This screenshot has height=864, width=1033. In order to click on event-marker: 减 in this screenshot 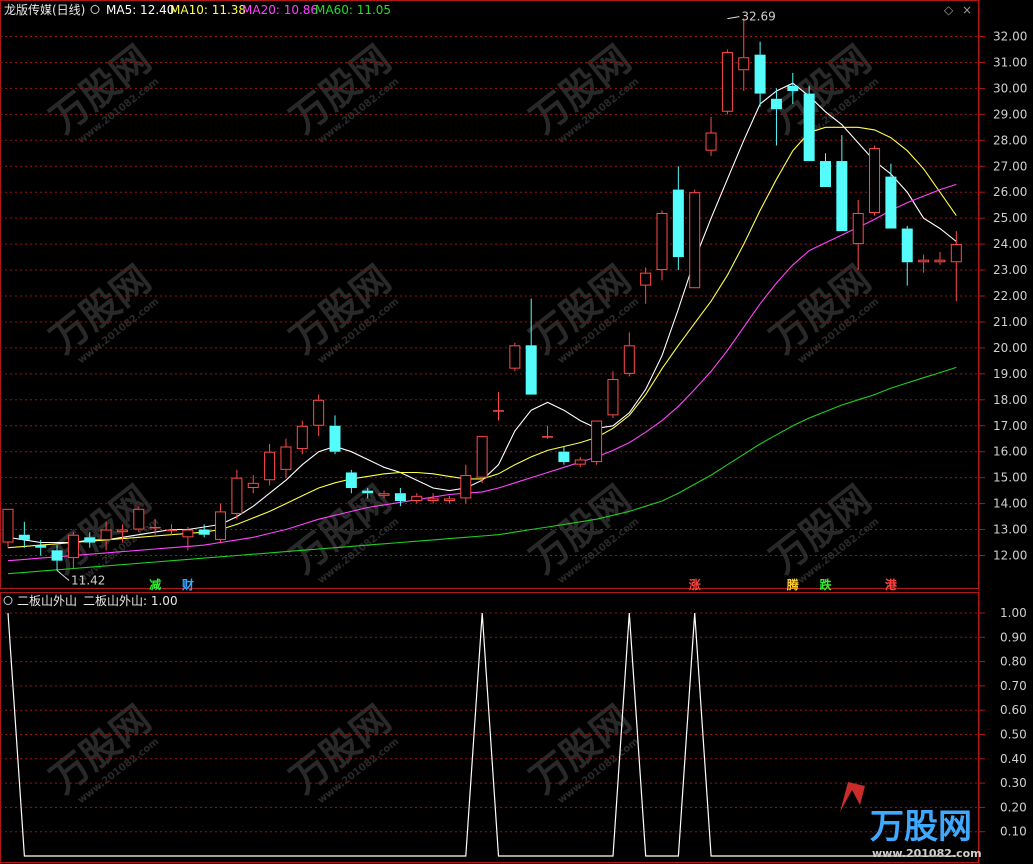, I will do `click(155, 584)`.